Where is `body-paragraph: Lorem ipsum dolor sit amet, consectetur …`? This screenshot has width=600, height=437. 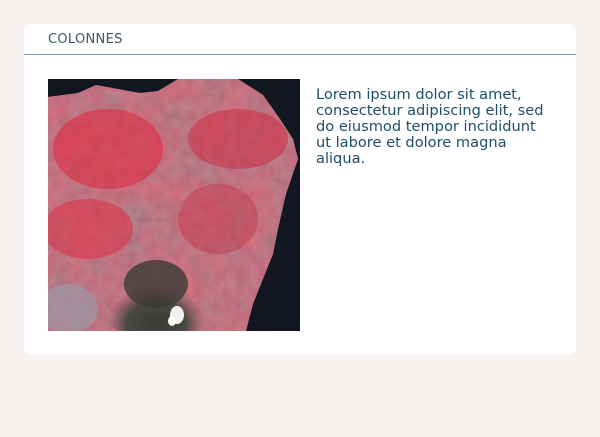
body-paragraph: Lorem ipsum dolor sit amet, consectetur … is located at coordinates (430, 126).